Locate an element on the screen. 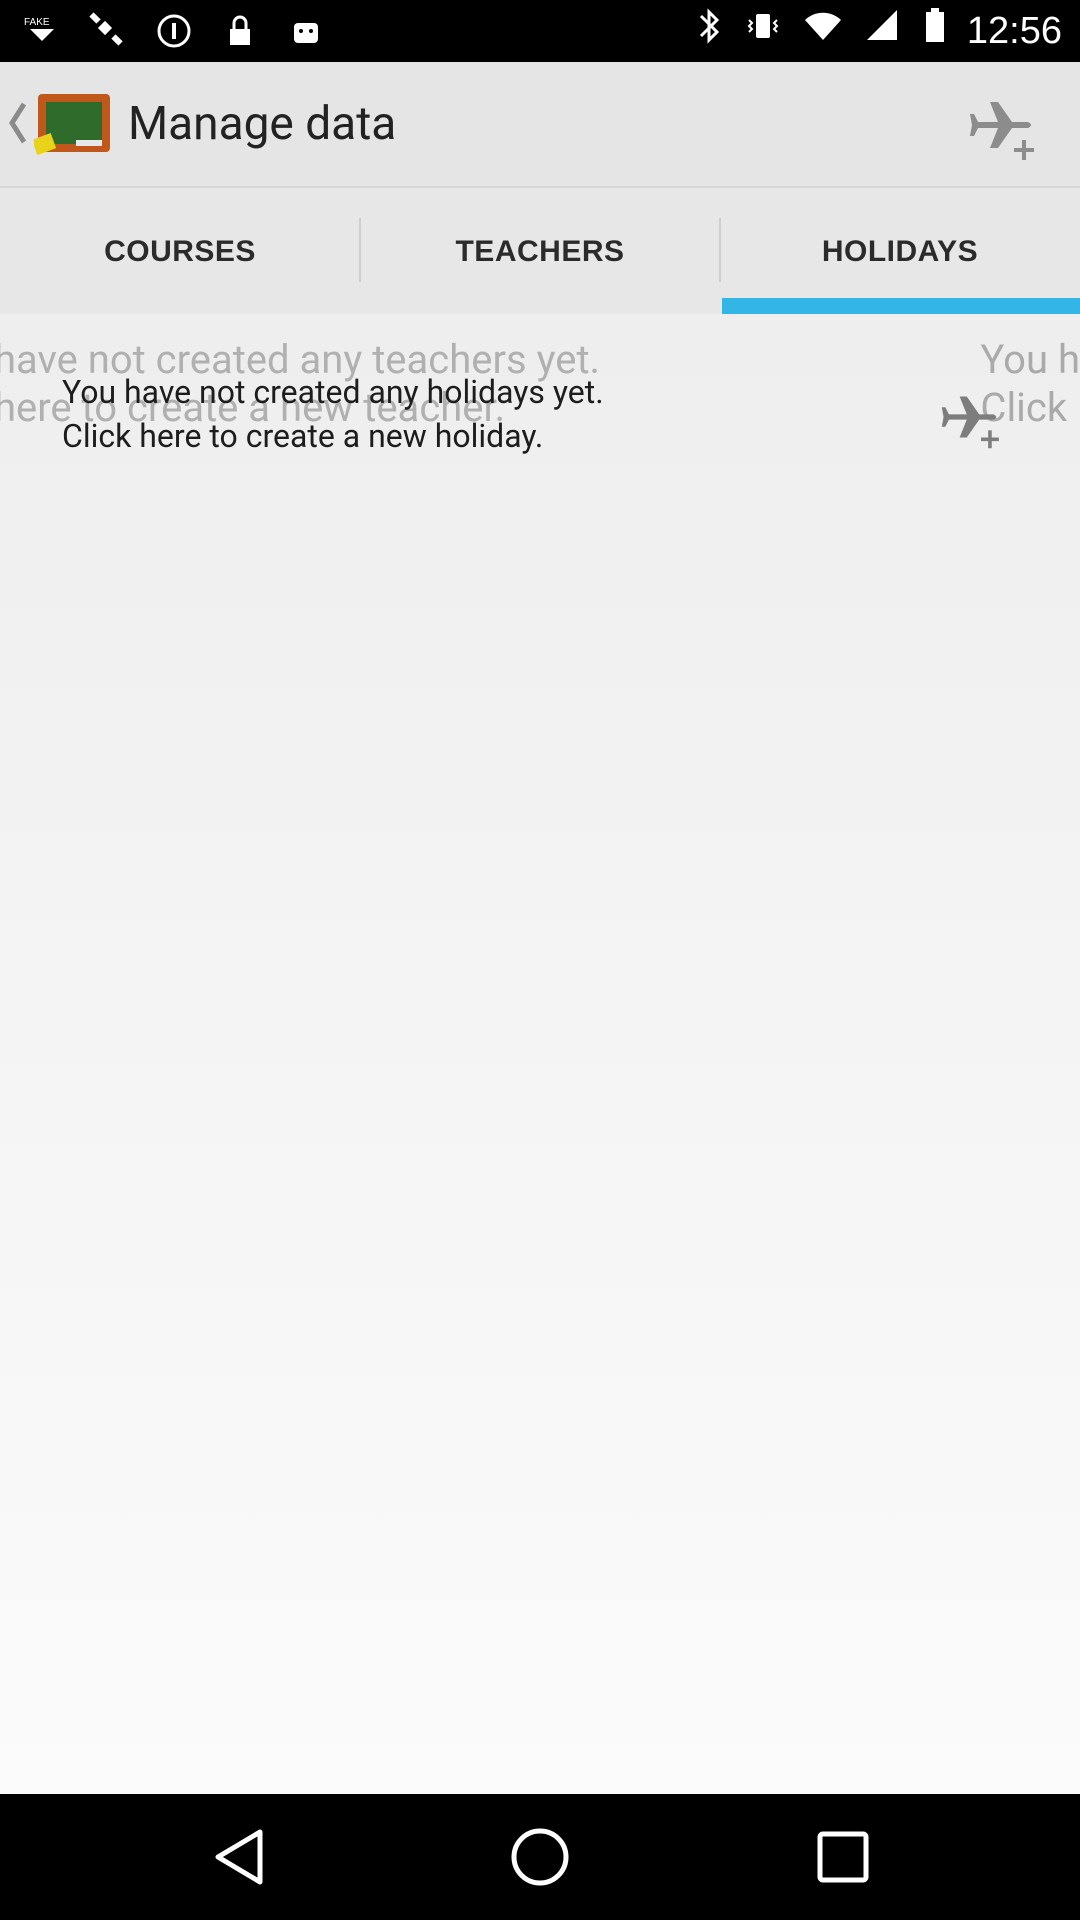  bluetooth-icon is located at coordinates (709, 31).